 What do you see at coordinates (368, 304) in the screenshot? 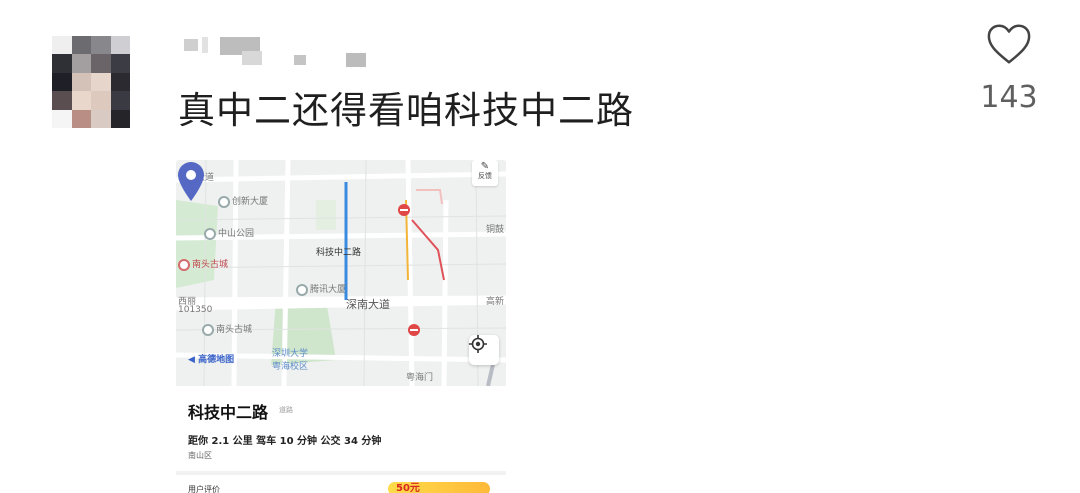
I see `map-road-shennan: 深南大道` at bounding box center [368, 304].